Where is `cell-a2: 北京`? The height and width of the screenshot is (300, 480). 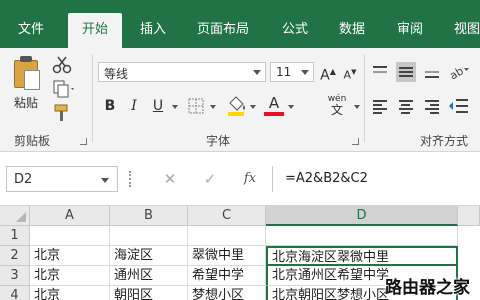
cell-a2: 北京 is located at coordinates (70, 256).